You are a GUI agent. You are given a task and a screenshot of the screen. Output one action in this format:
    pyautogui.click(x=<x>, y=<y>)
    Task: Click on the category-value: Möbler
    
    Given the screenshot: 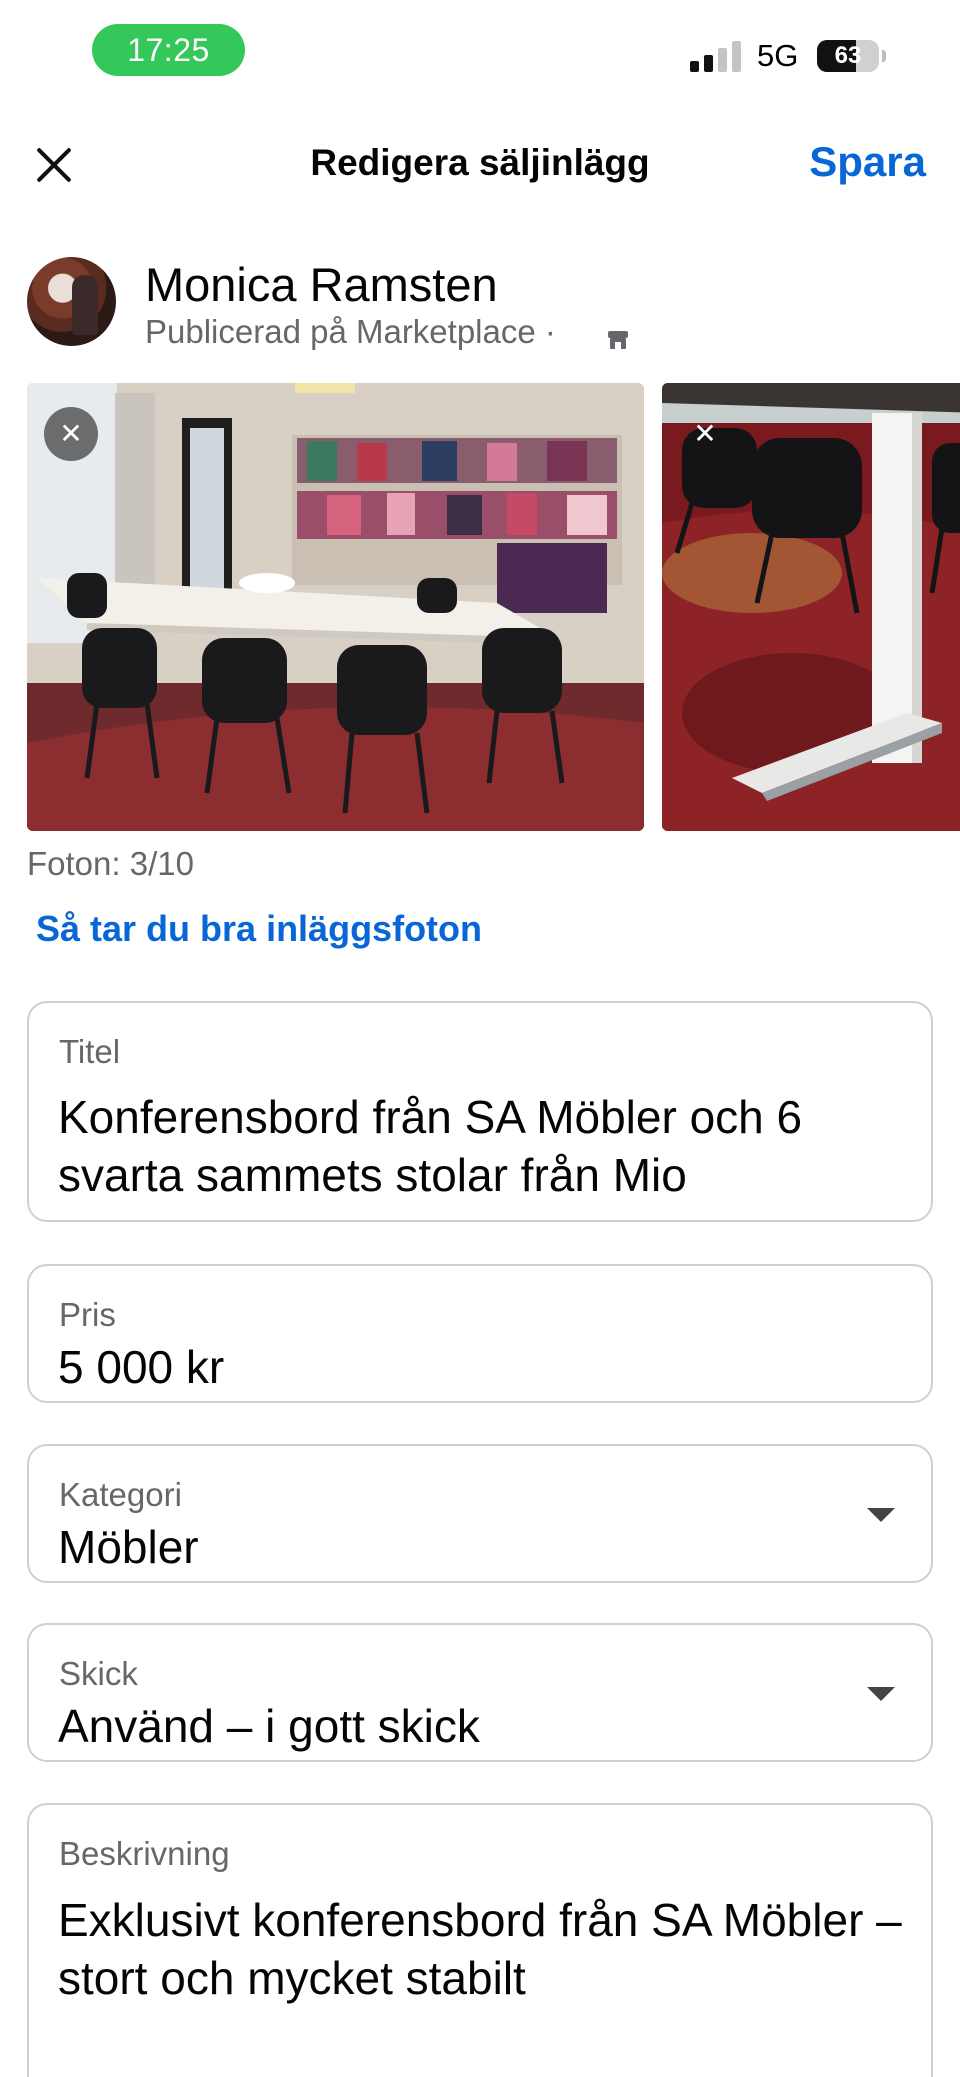 What is the action you would take?
    pyautogui.click(x=128, y=1547)
    